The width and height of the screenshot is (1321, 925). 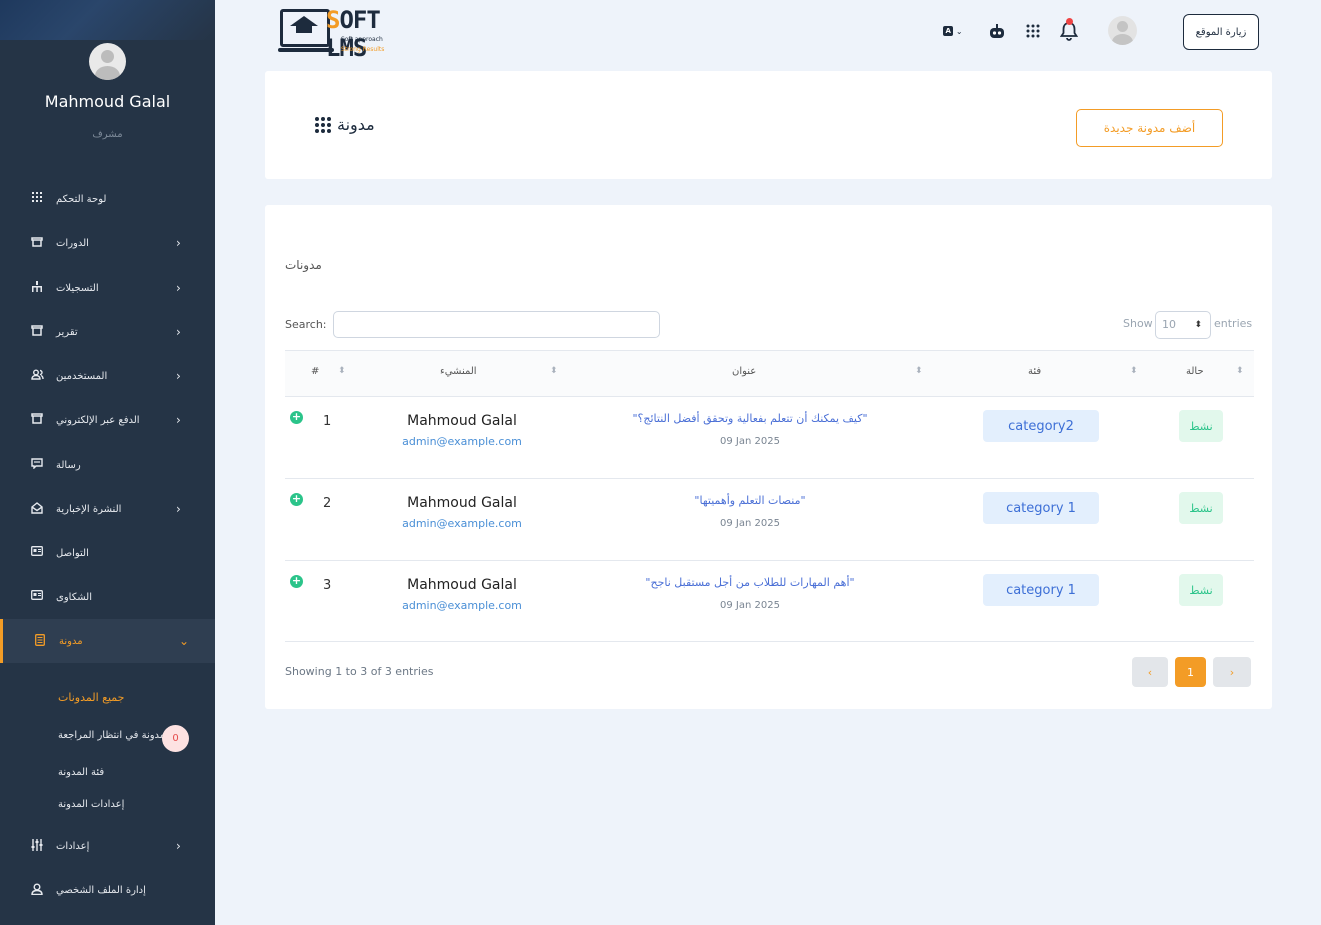 I want to click on sitemap-icon, so click(x=37, y=288).